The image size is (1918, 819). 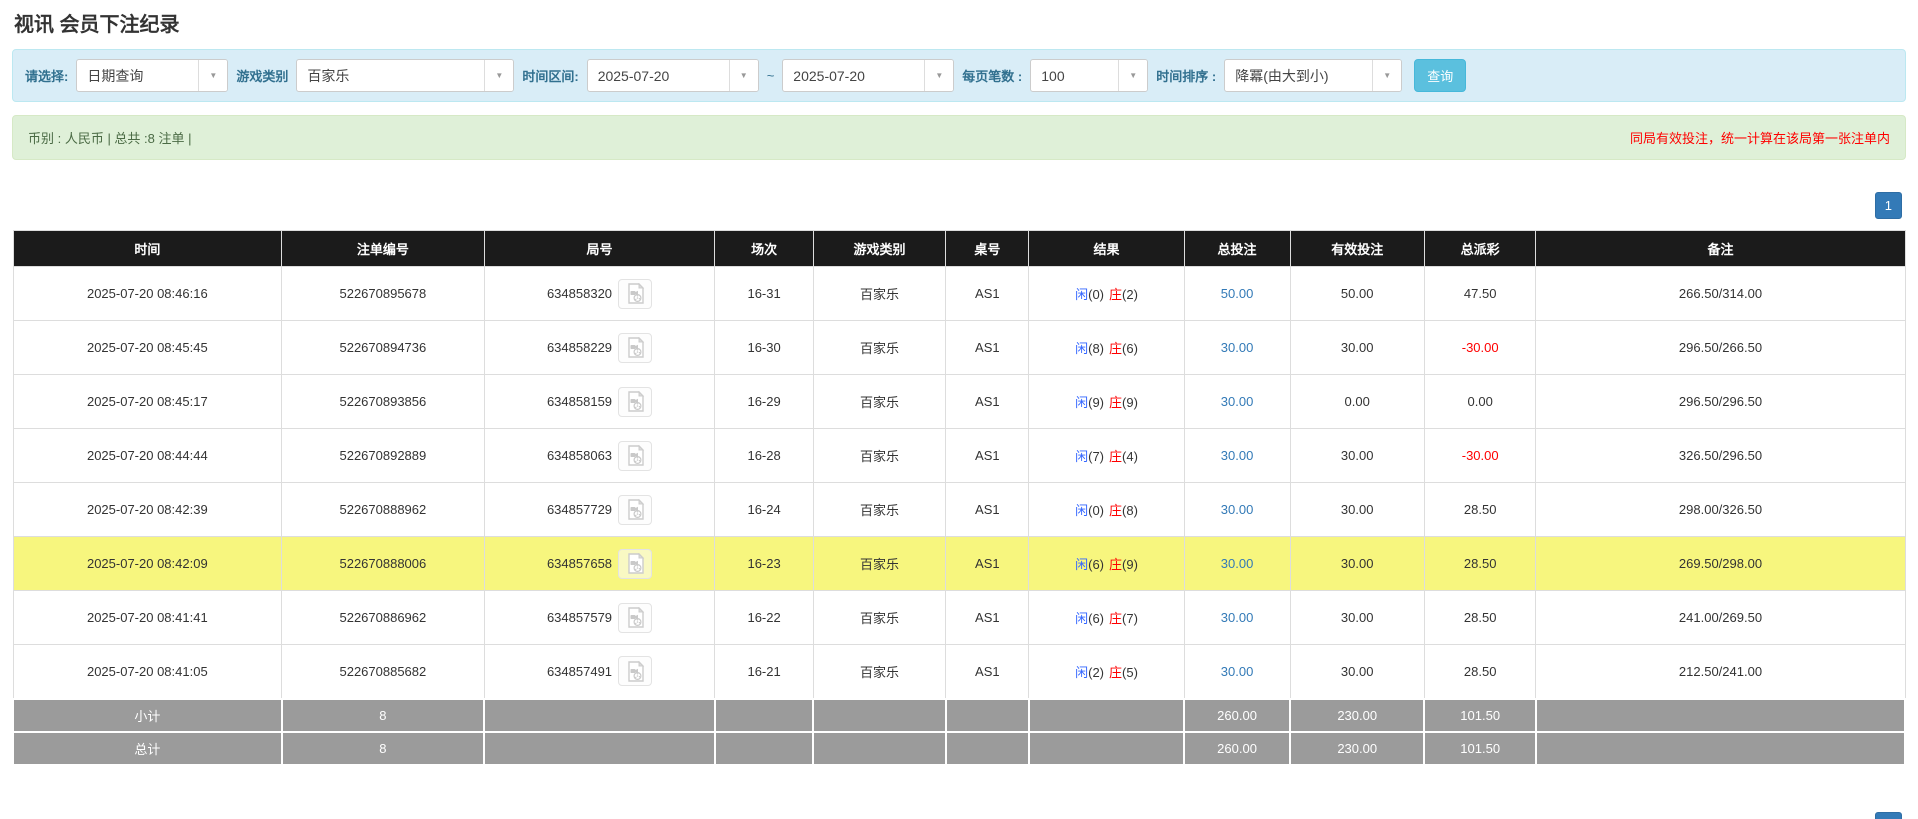 I want to click on pagination-top: 1, so click(x=959, y=206).